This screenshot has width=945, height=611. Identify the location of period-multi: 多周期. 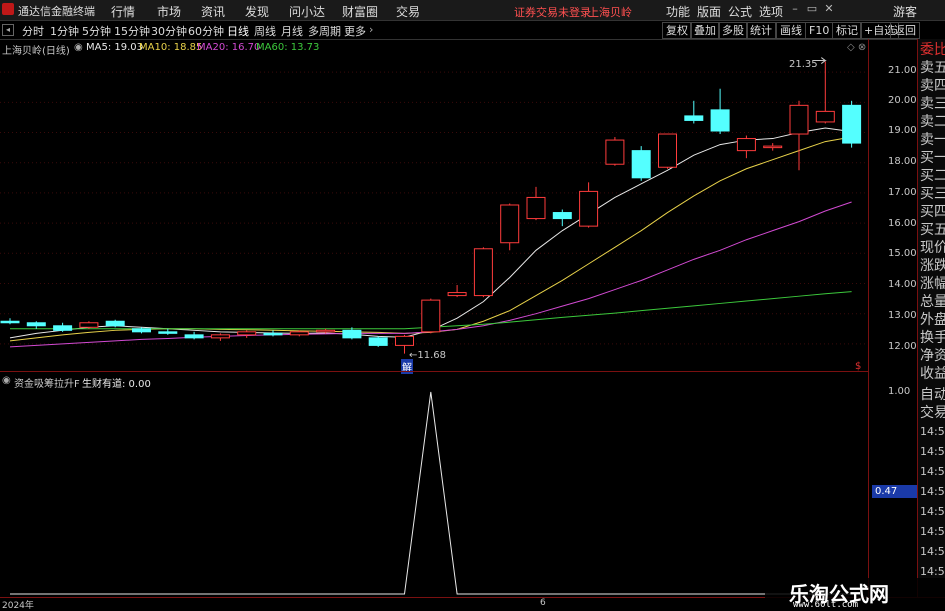
(324, 31).